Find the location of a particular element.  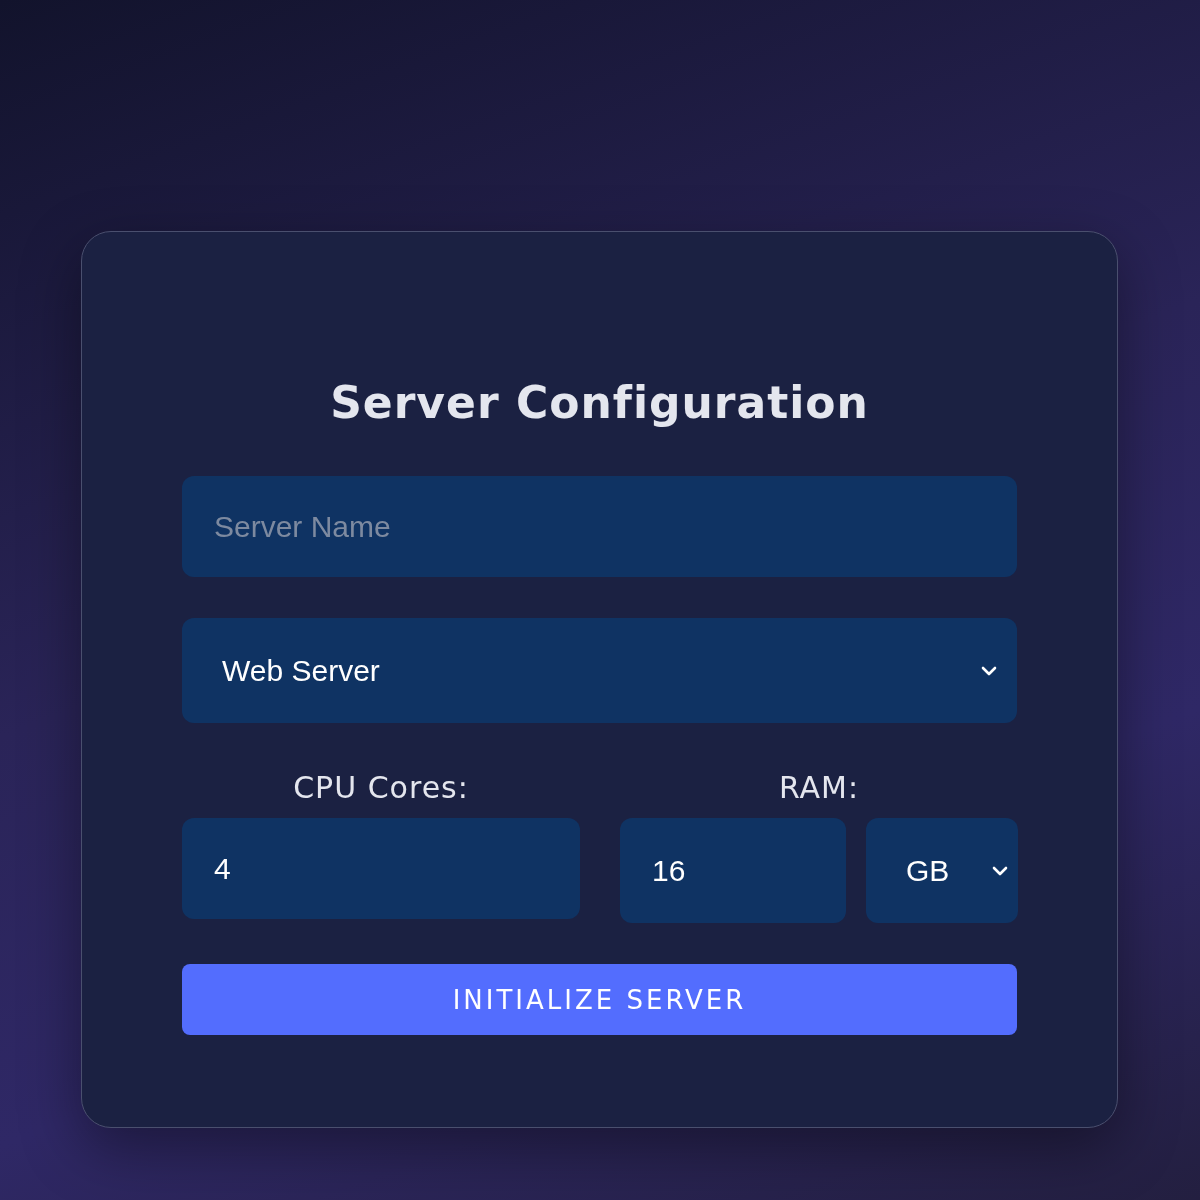

cpu-cores-label: CPU Cores: is located at coordinates (381, 788).